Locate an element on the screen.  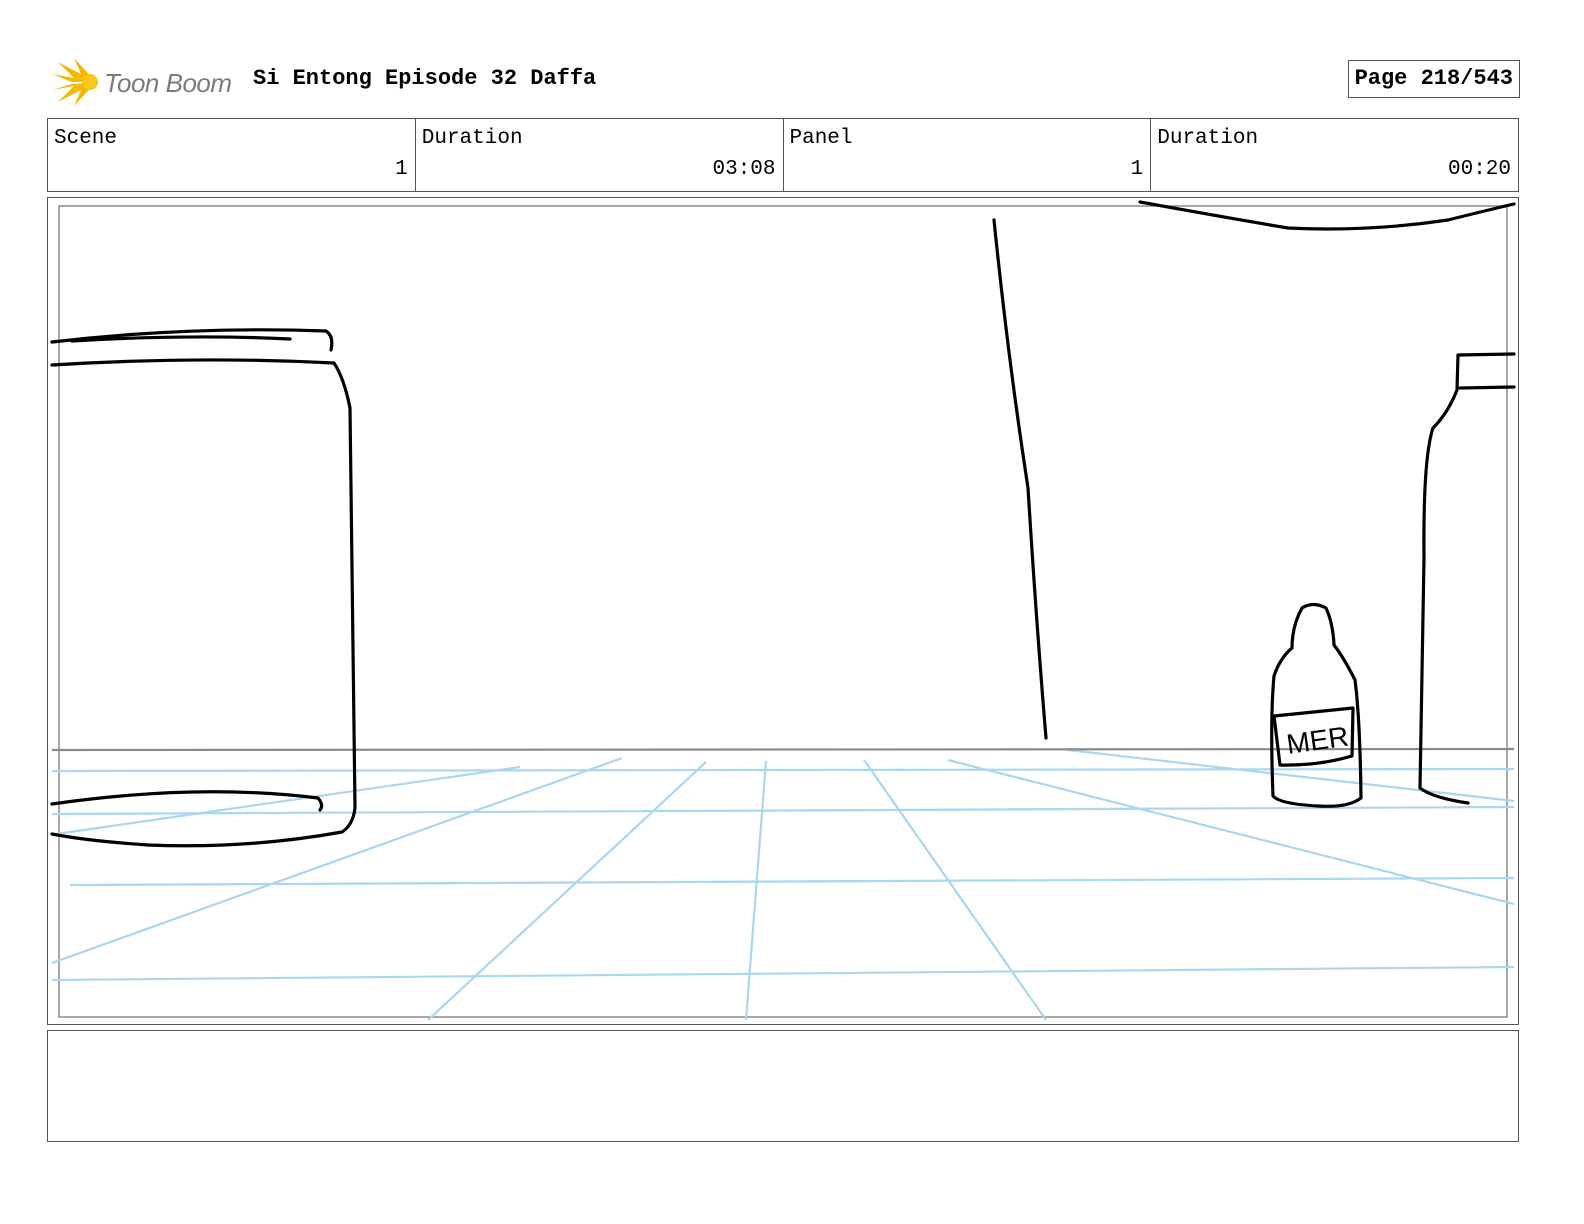
document-title: Si Entong Episode 32 Daffa is located at coordinates (425, 78).